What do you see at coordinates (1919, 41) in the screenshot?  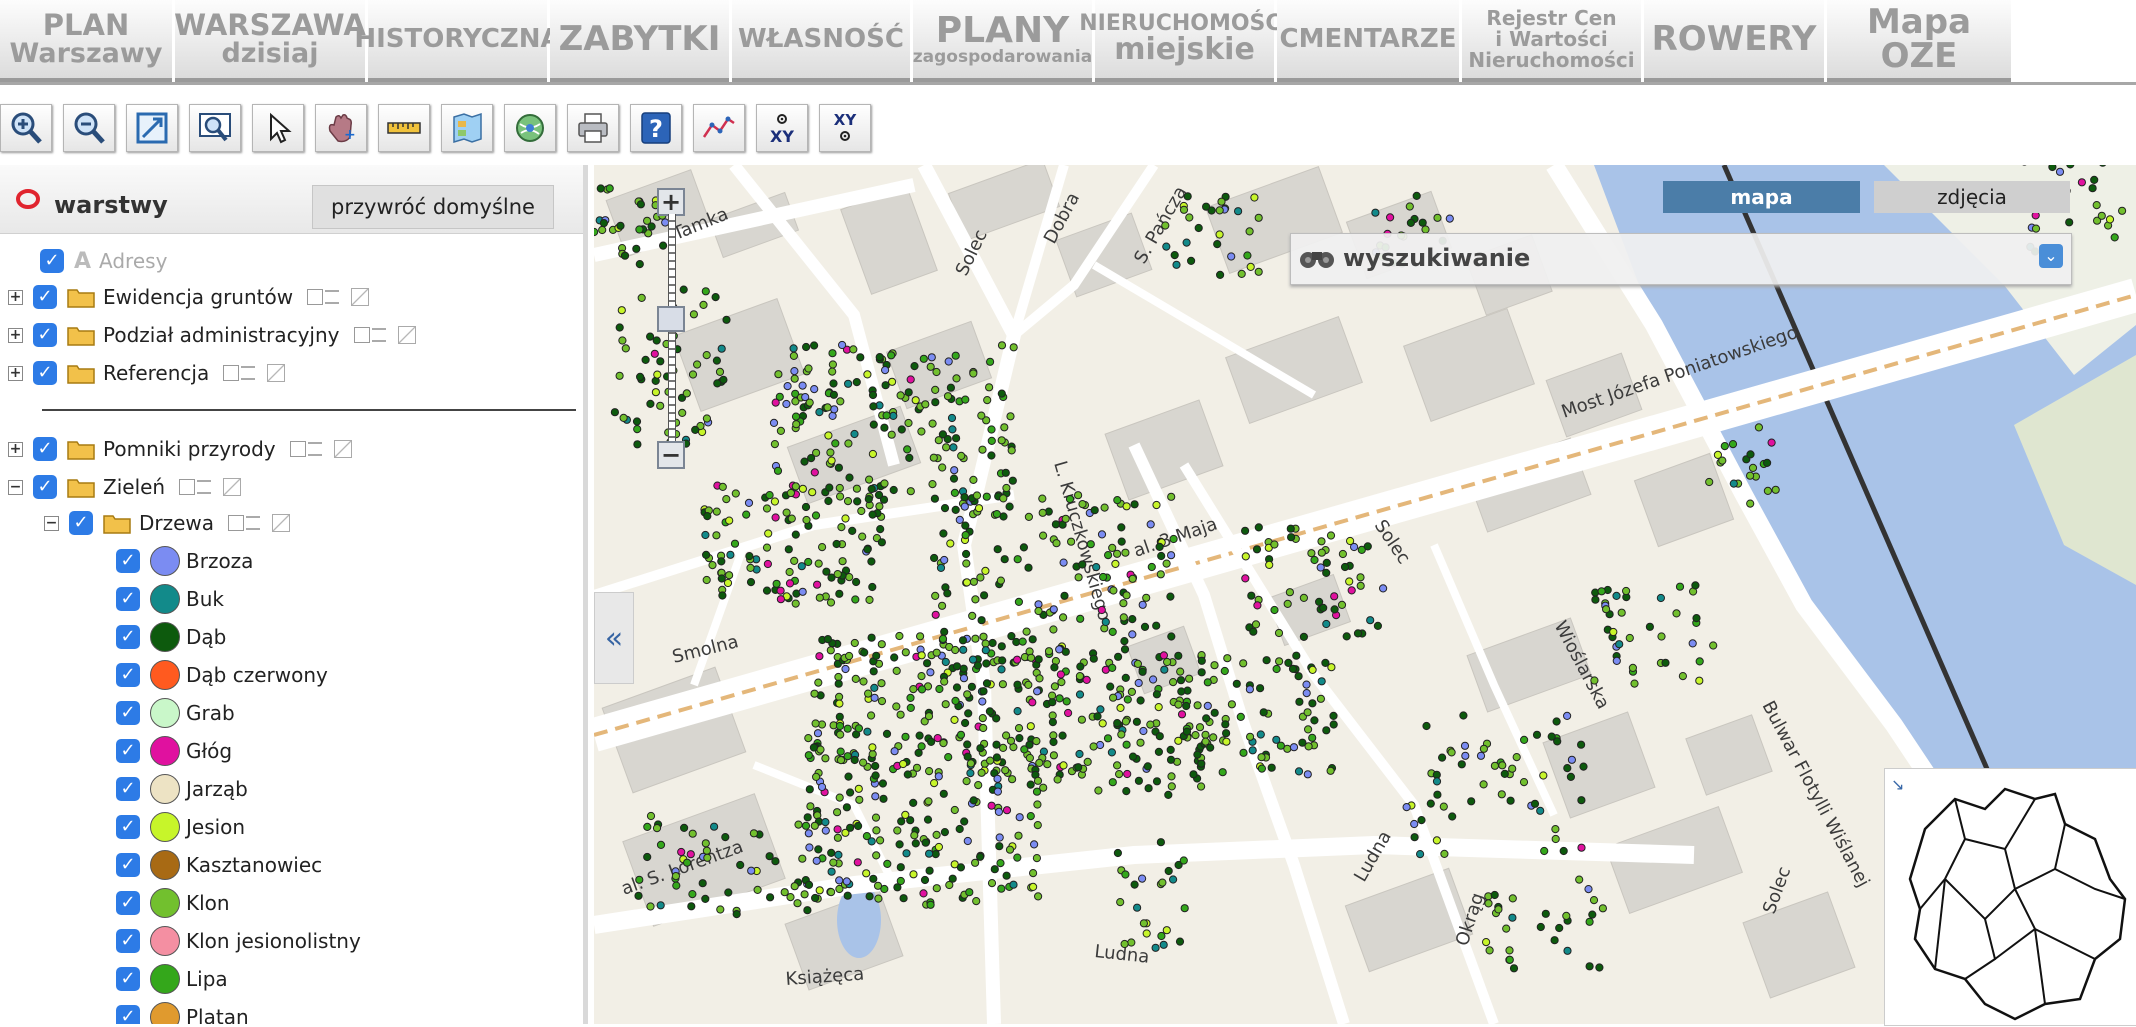 I see `tab-mapa-oze: Mapa OZE` at bounding box center [1919, 41].